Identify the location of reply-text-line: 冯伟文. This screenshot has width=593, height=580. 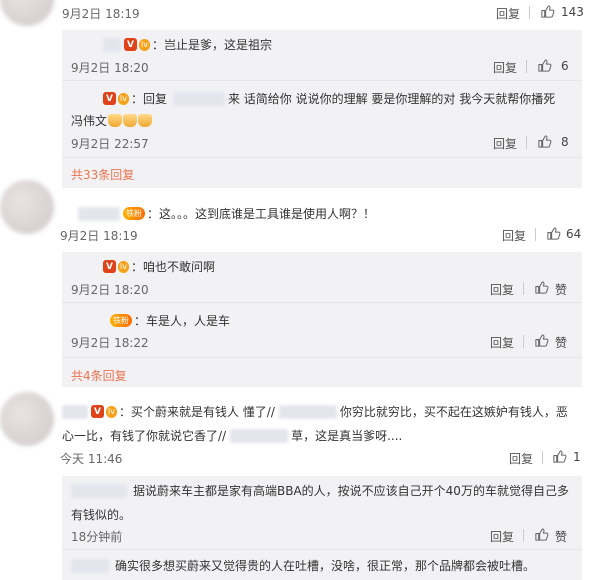
(112, 120).